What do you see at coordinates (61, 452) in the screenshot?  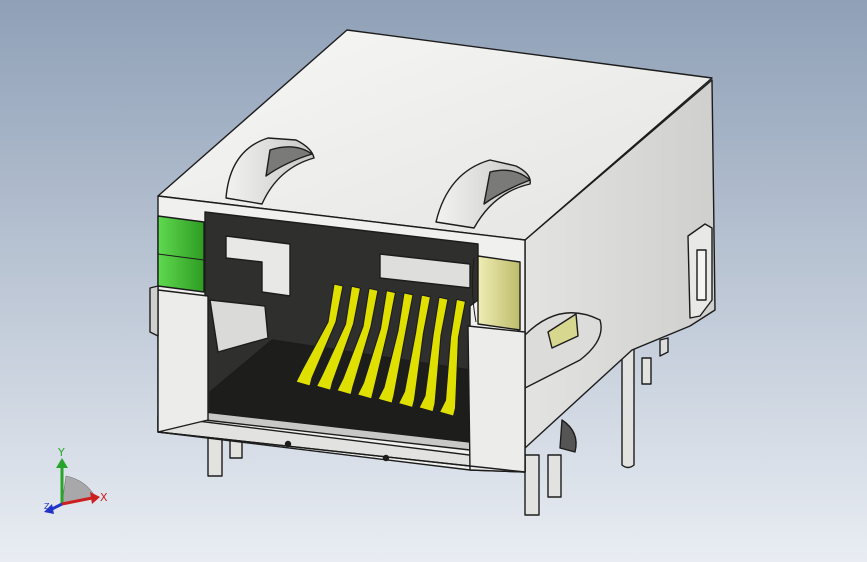 I see `triad-y-label: Y` at bounding box center [61, 452].